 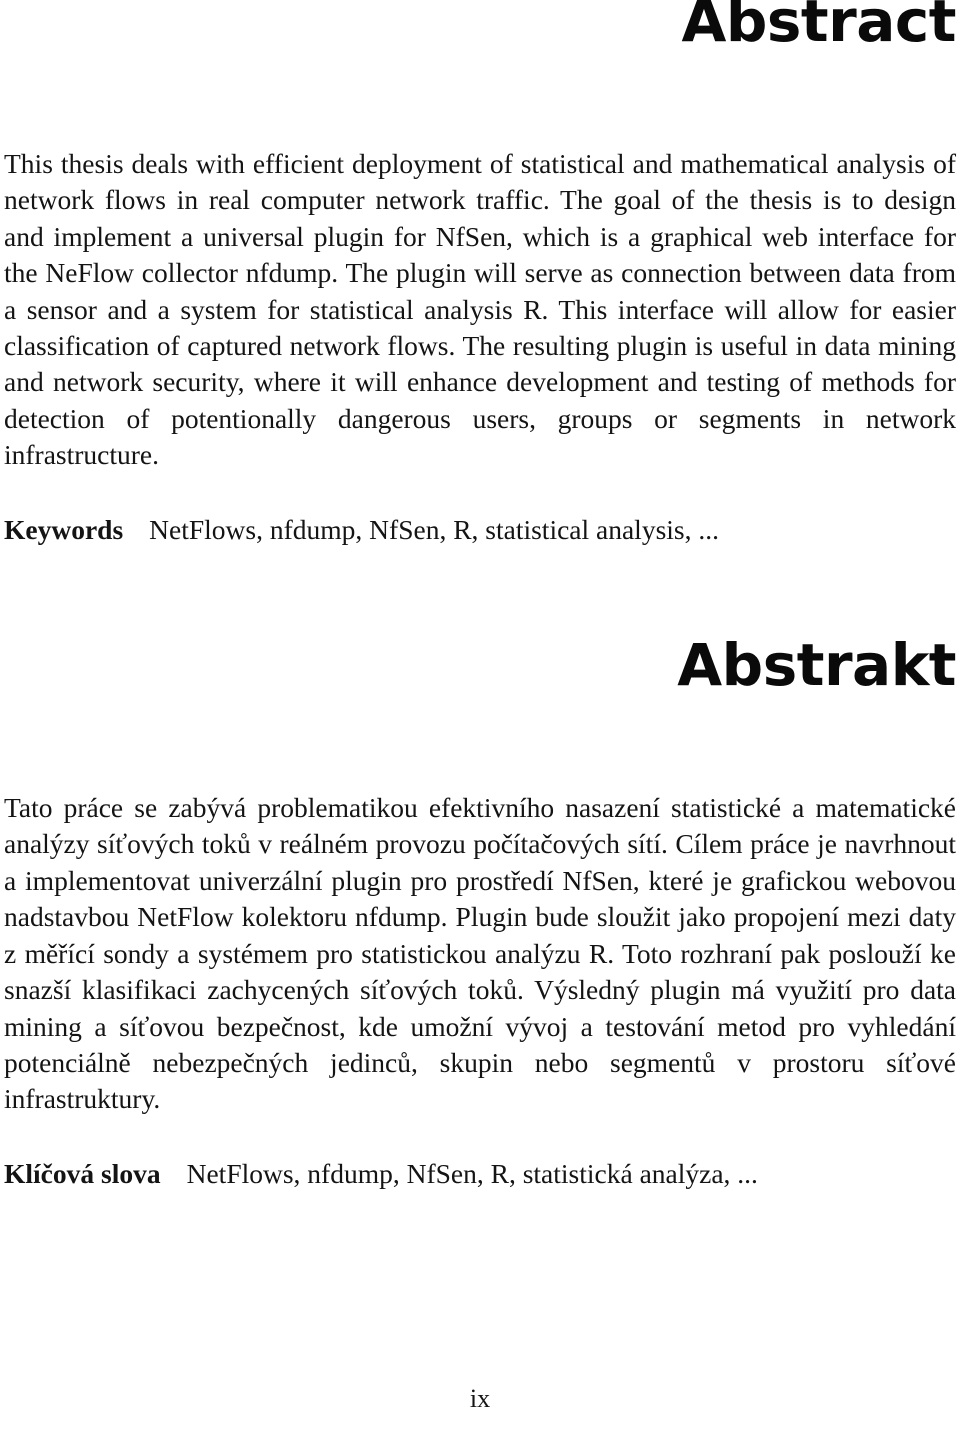 What do you see at coordinates (816, 665) in the screenshot?
I see `abstract-heading-czech: Abstrakt` at bounding box center [816, 665].